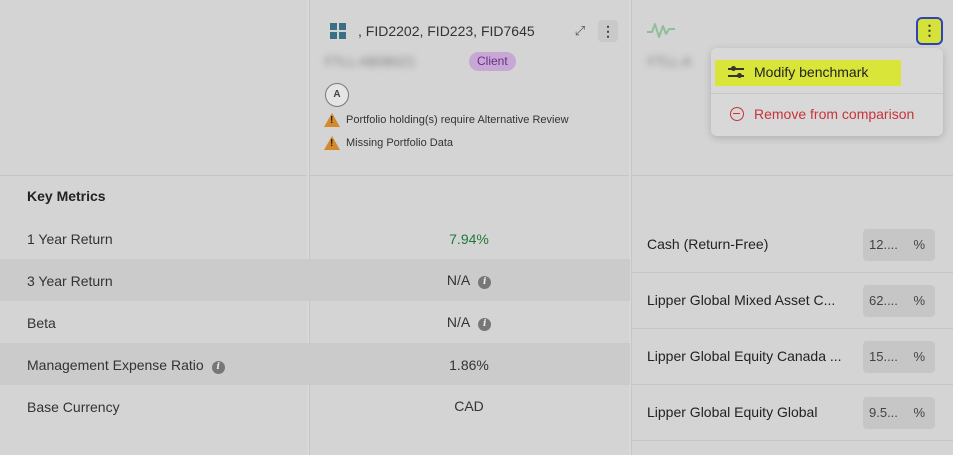 This screenshot has height=455, width=953. Describe the element at coordinates (670, 61) in the screenshot. I see `blurred-benchmark-name: FTLL-A` at that location.